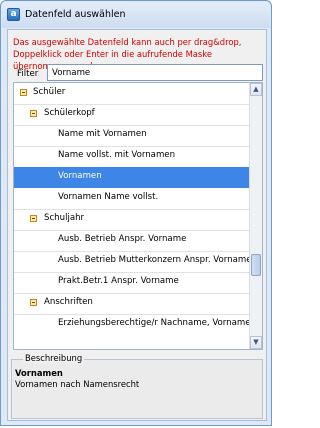 This screenshot has width=320, height=428. What do you see at coordinates (28, 74) in the screenshot?
I see `filter-label: Filter` at bounding box center [28, 74].